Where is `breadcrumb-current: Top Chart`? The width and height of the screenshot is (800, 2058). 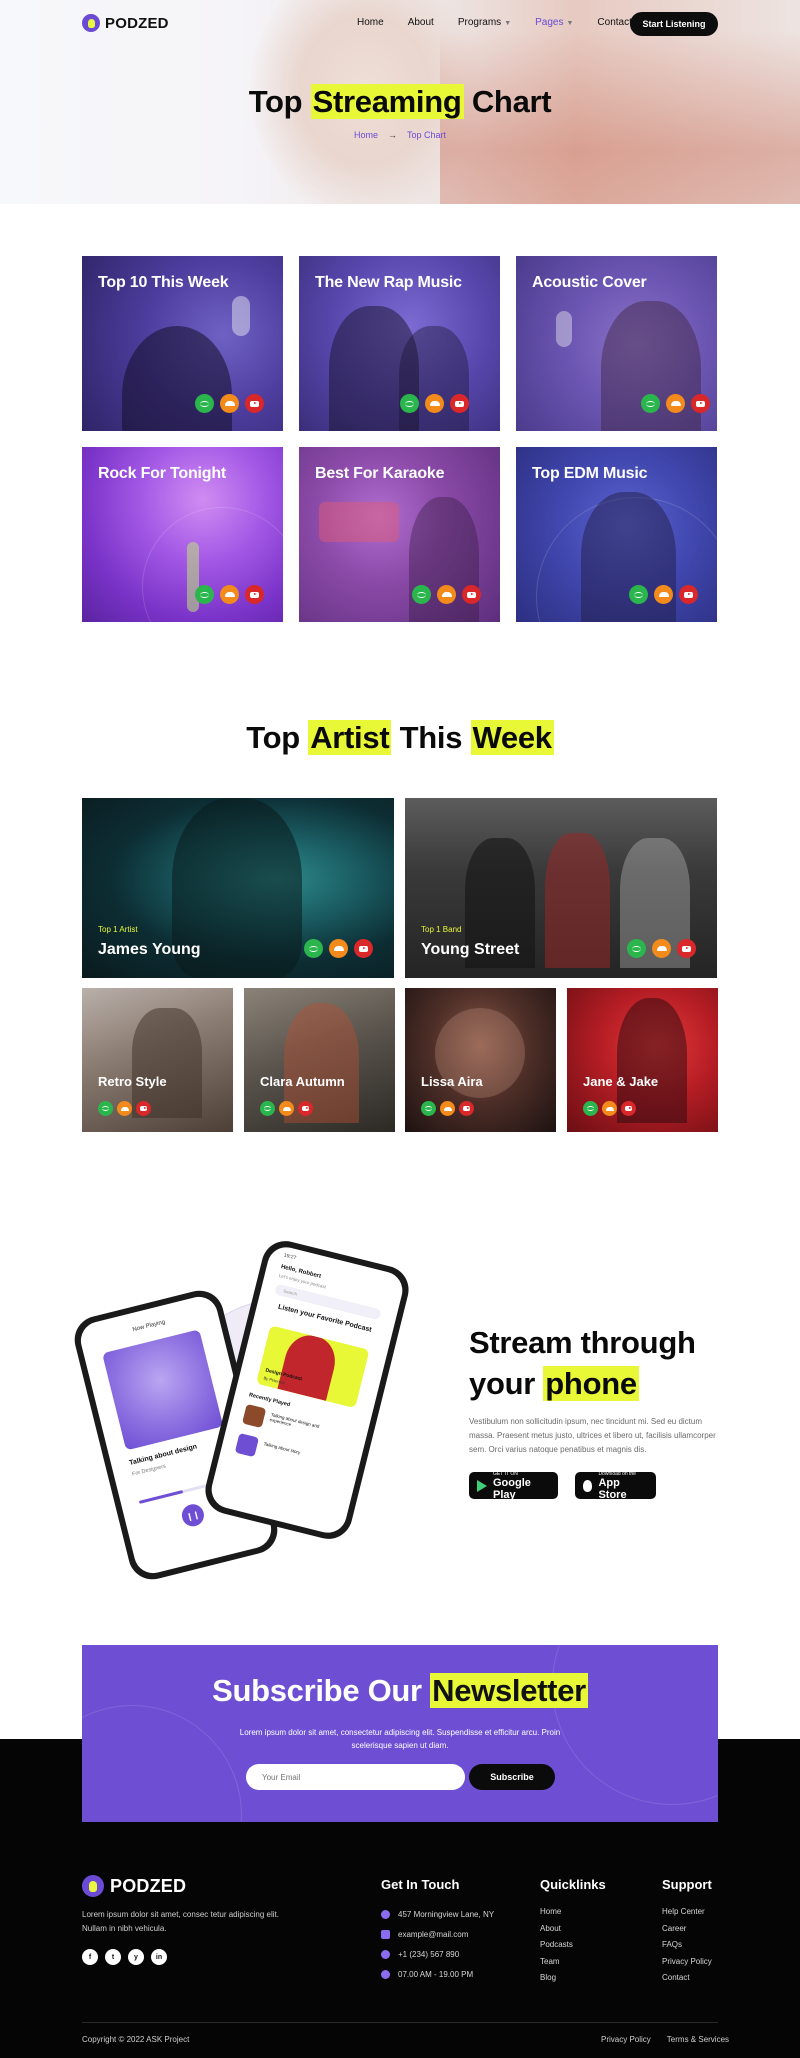 breadcrumb-current: Top Chart is located at coordinates (426, 135).